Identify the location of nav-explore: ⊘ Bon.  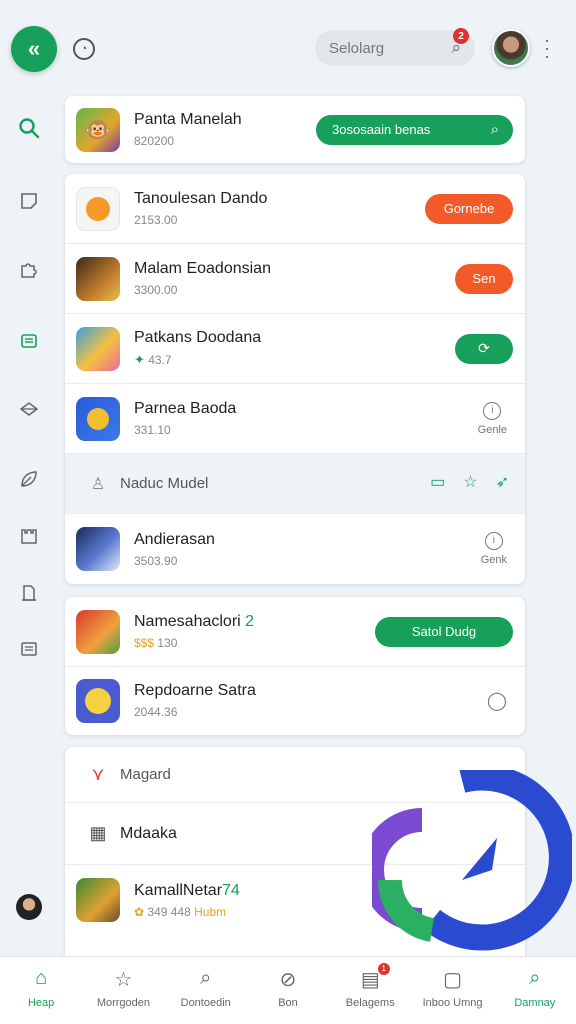
(288, 990).